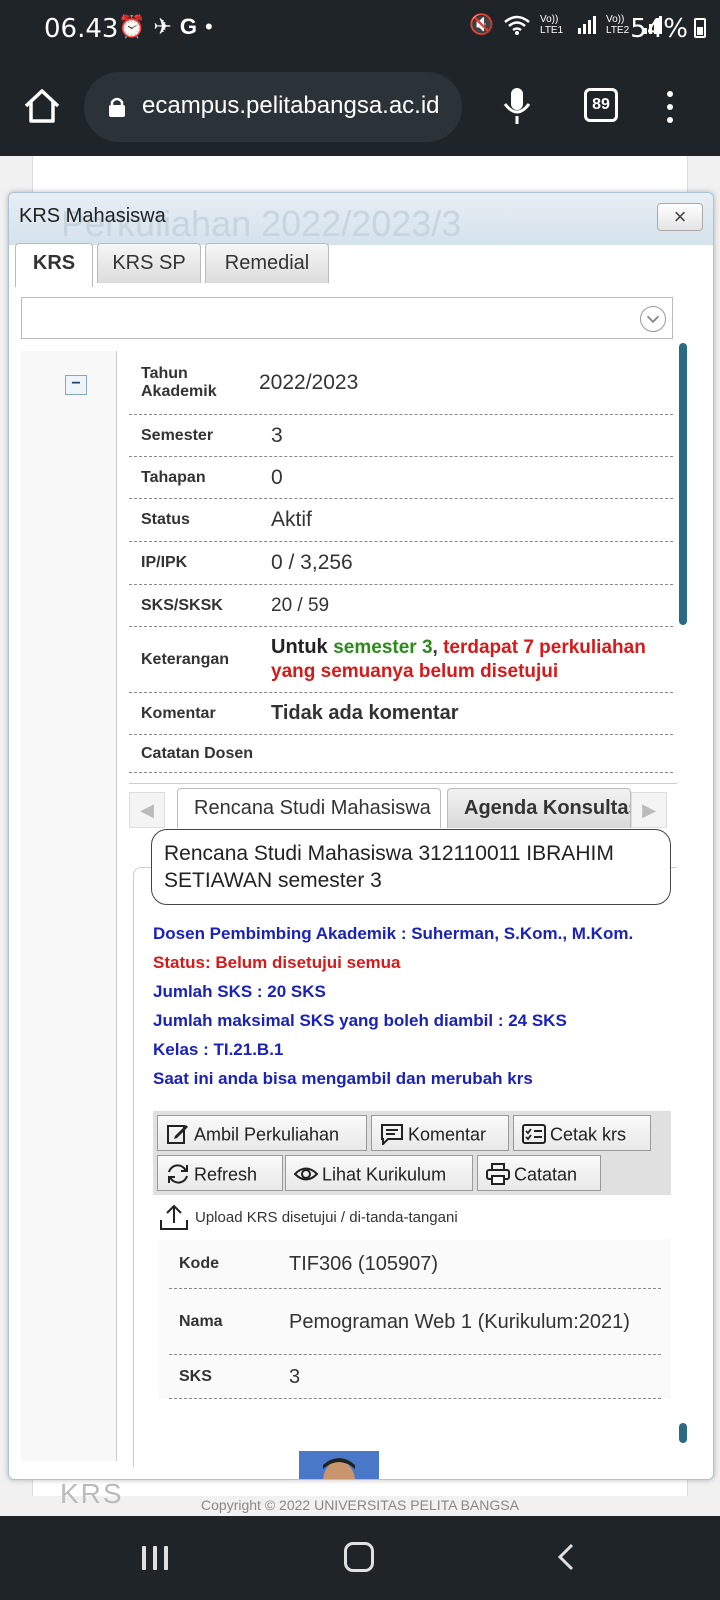 Image resolution: width=720 pixels, height=1600 pixels. Describe the element at coordinates (262, 1133) in the screenshot. I see `ambil-perkuliahan-button: Ambil Perkuliahan` at that location.